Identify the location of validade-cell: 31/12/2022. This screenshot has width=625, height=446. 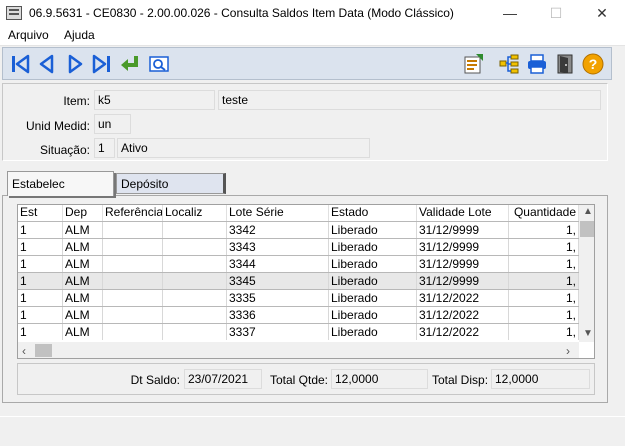
(463, 315).